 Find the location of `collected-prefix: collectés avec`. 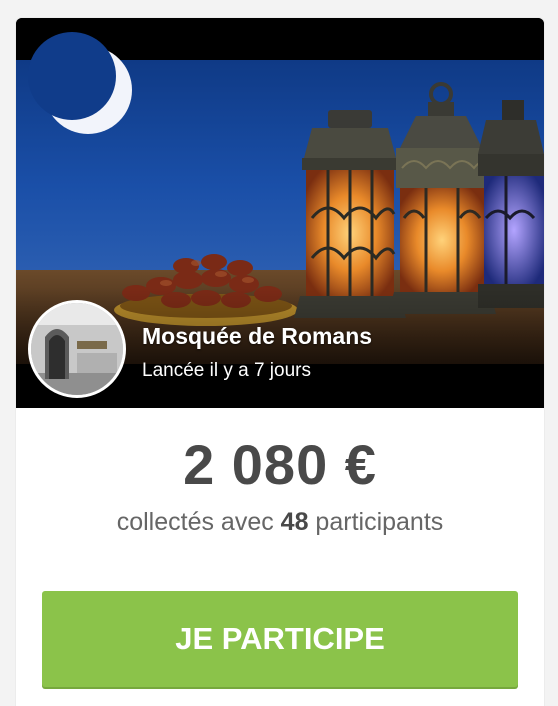

collected-prefix: collectés avec is located at coordinates (198, 522).